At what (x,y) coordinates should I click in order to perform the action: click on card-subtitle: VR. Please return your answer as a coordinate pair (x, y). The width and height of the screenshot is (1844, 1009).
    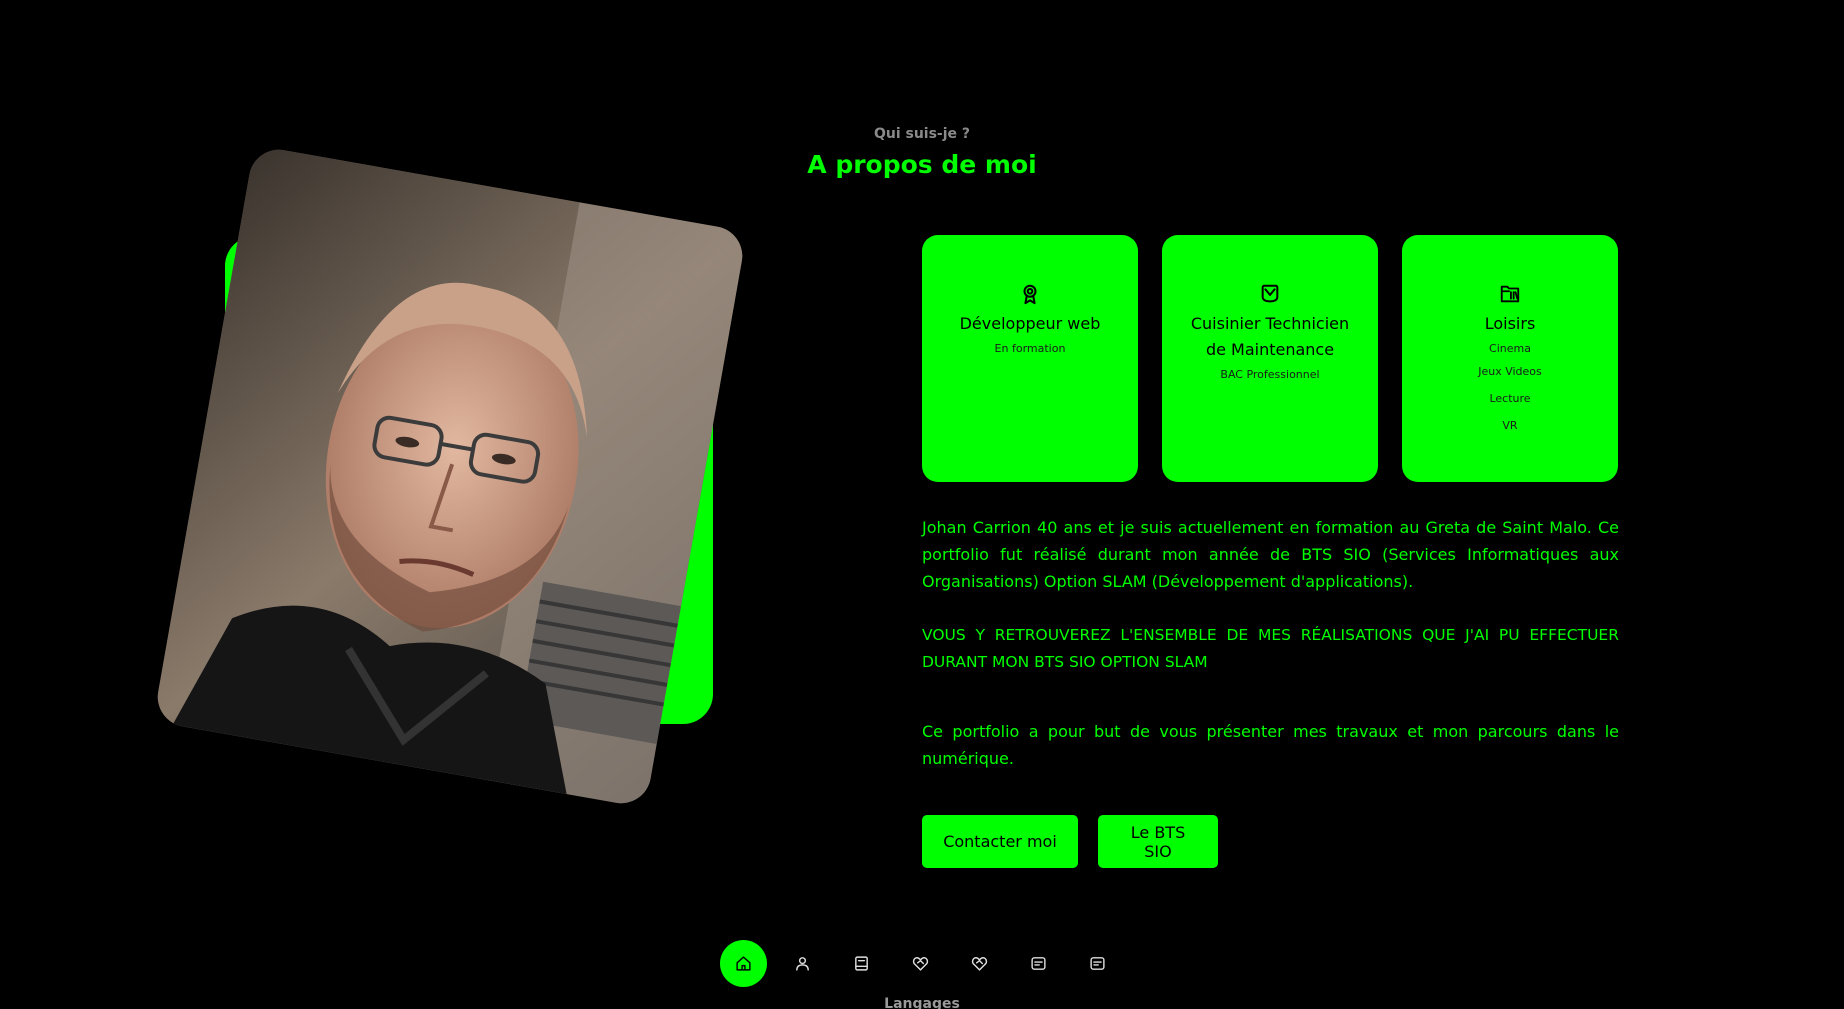
    Looking at the image, I should click on (1510, 425).